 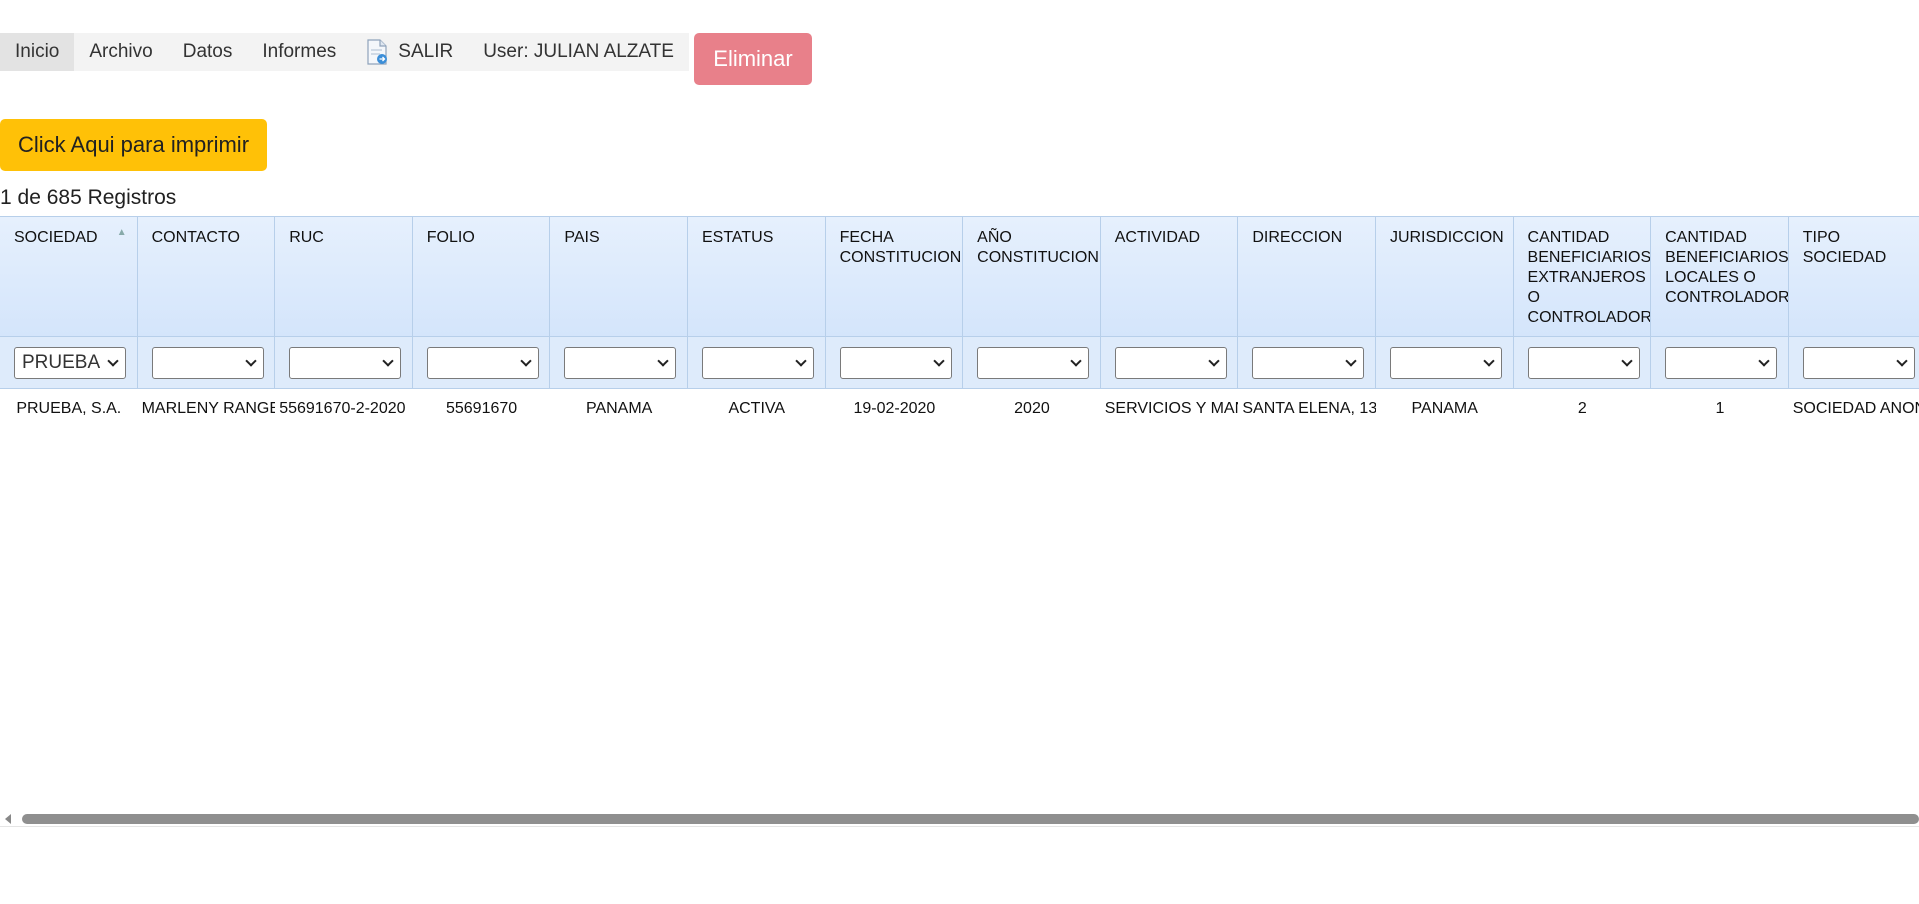 What do you see at coordinates (482, 362) in the screenshot?
I see `filter-select-folio` at bounding box center [482, 362].